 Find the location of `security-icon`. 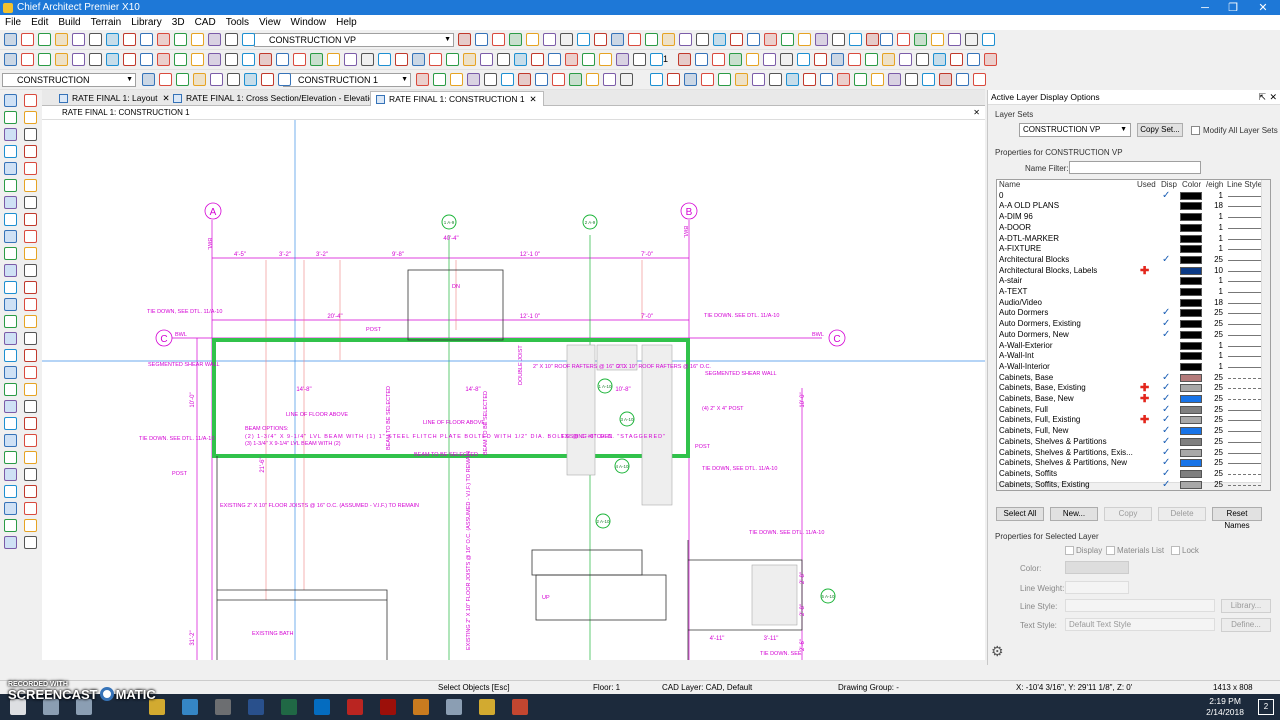

security-icon is located at coordinates (487, 707).